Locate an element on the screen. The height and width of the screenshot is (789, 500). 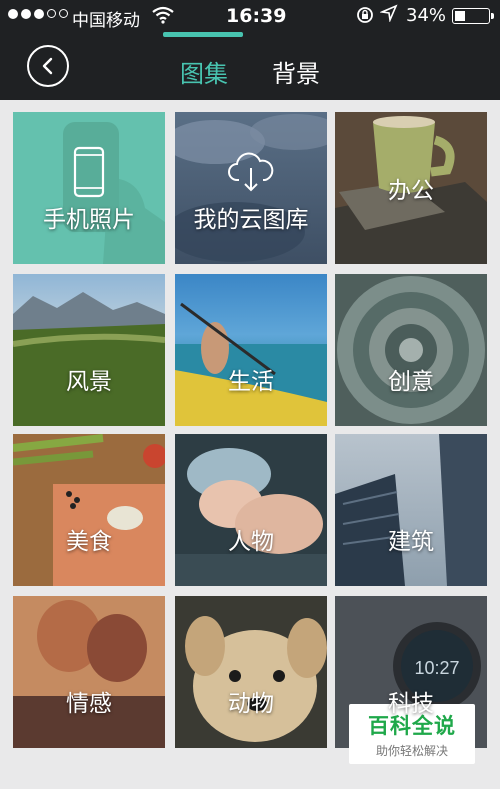
category-tile-my-cloud: 我的云图库 is located at coordinates (251, 188).